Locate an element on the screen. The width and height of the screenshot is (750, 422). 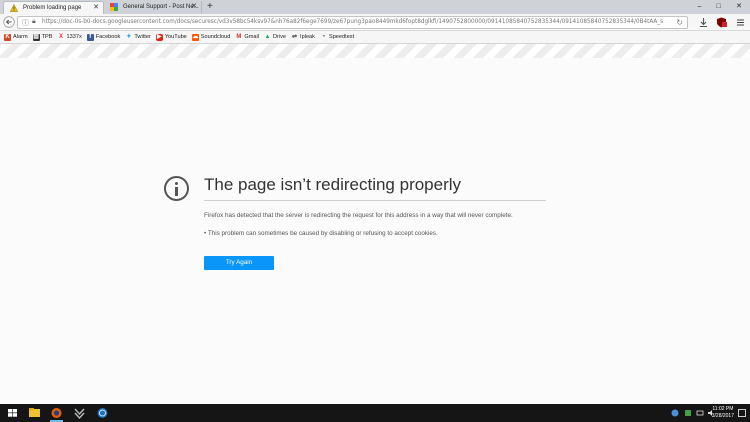
back-arrow-icon is located at coordinates (9, 22).